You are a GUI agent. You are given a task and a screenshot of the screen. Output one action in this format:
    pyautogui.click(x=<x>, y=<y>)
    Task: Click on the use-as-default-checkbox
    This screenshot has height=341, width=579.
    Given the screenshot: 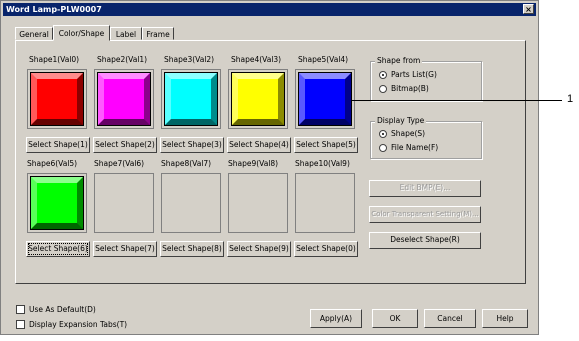 What is the action you would take?
    pyautogui.click(x=20, y=309)
    